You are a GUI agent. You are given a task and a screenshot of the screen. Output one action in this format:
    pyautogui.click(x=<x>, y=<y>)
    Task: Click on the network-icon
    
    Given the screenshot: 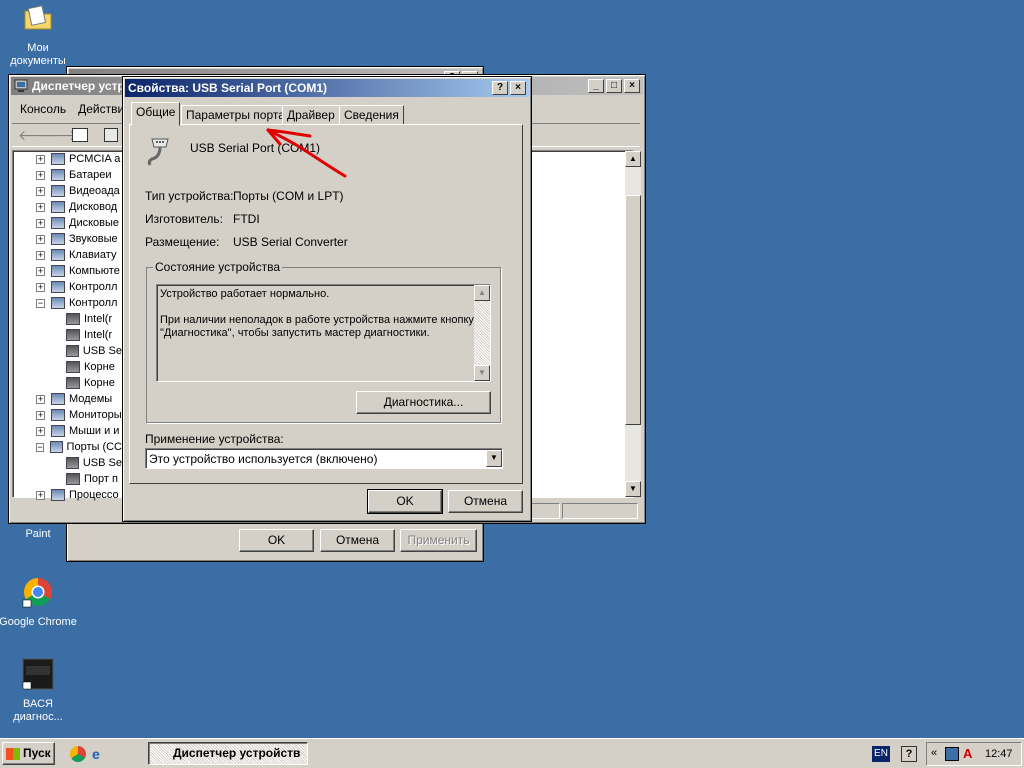 What is the action you would take?
    pyautogui.click(x=952, y=754)
    